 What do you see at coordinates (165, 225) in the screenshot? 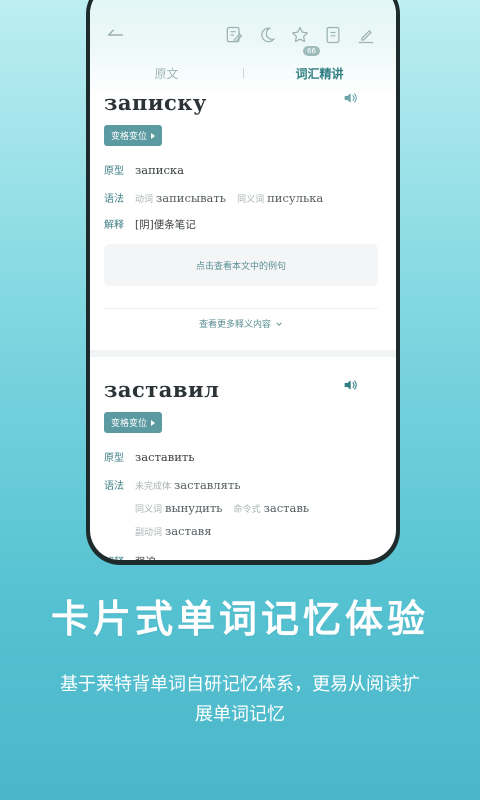
I see `meaning-value: [阴]便条笔记` at bounding box center [165, 225].